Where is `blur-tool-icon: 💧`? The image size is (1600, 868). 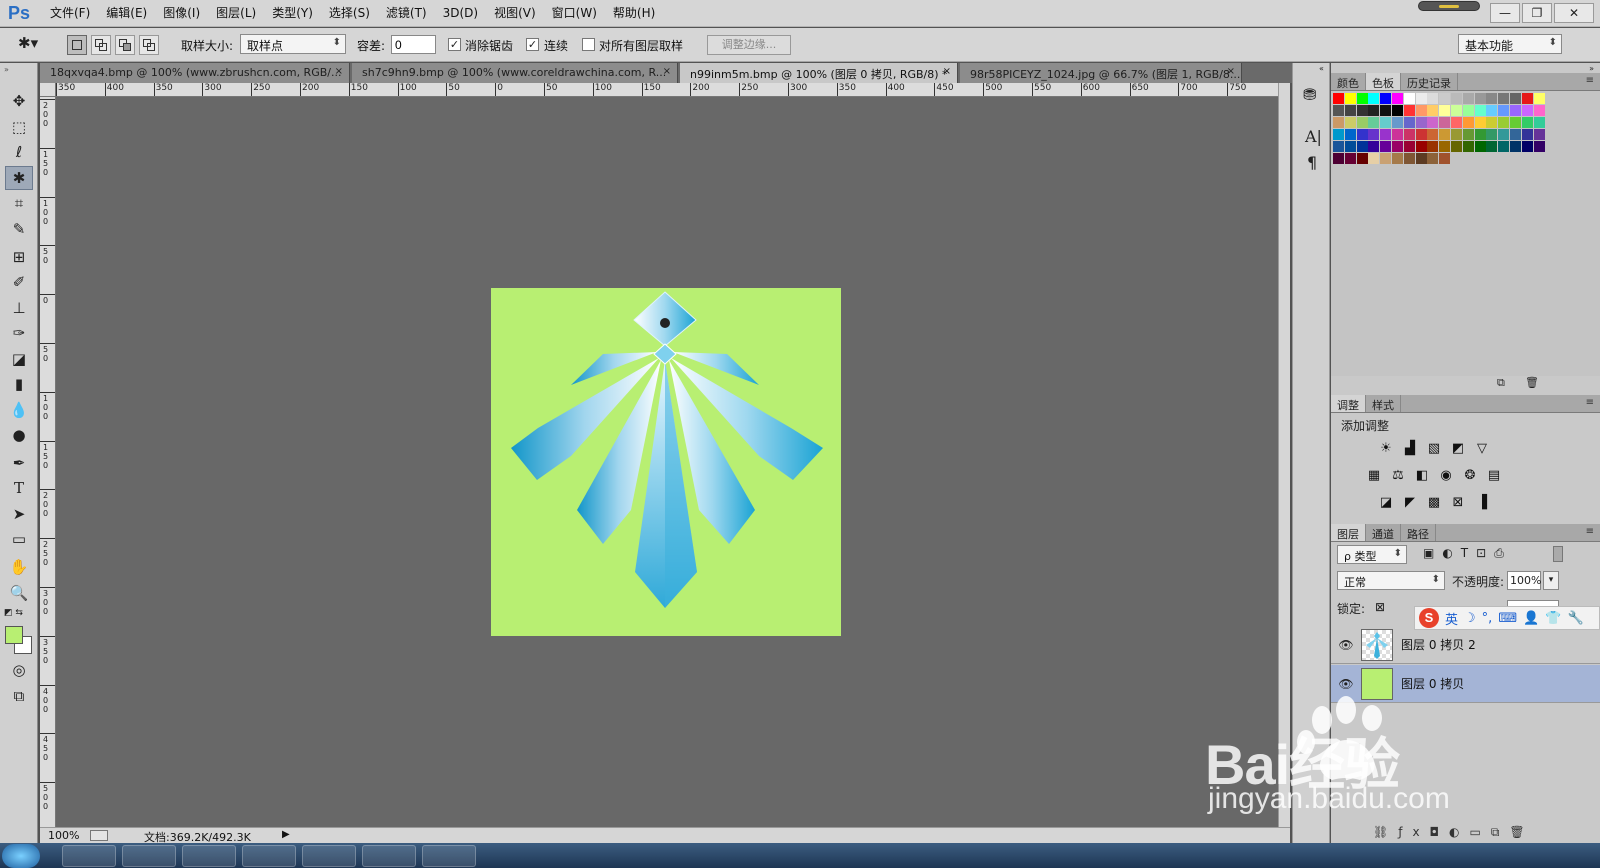 blur-tool-icon: 💧 is located at coordinates (19, 410).